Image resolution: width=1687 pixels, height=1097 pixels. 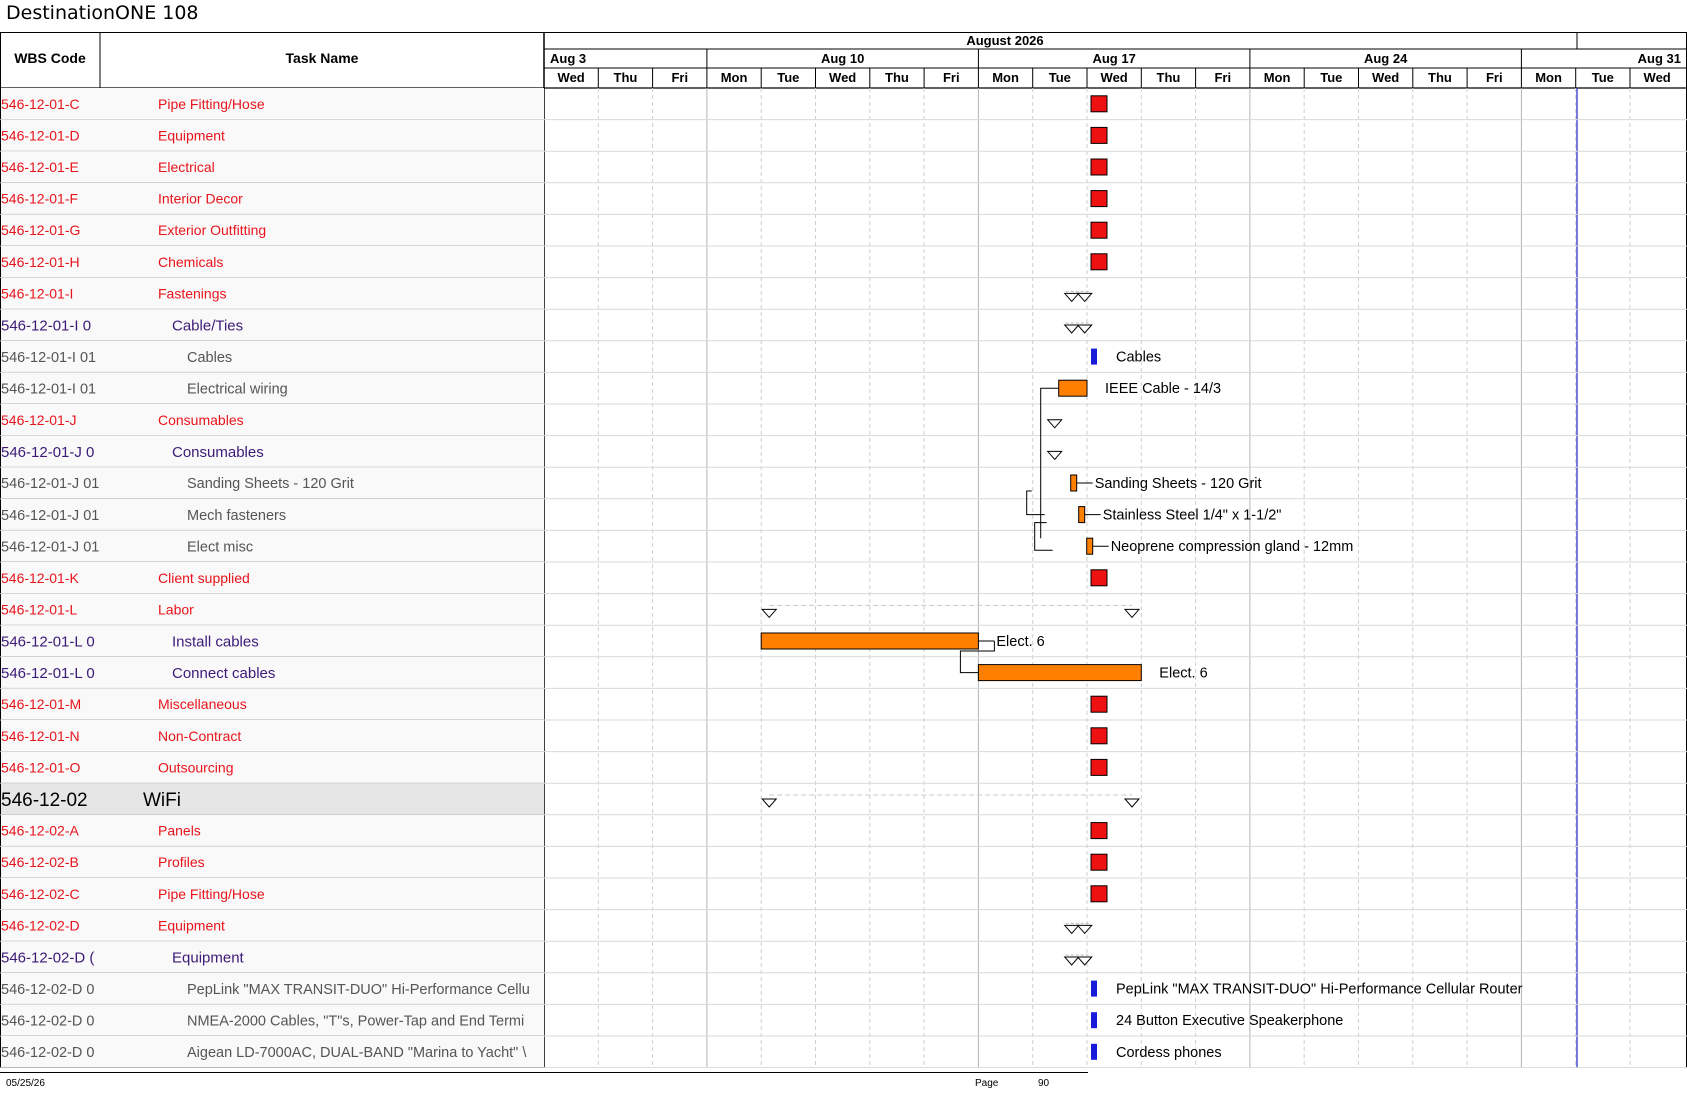 I want to click on wbs-code-cell: 546-12-02, so click(x=44, y=800).